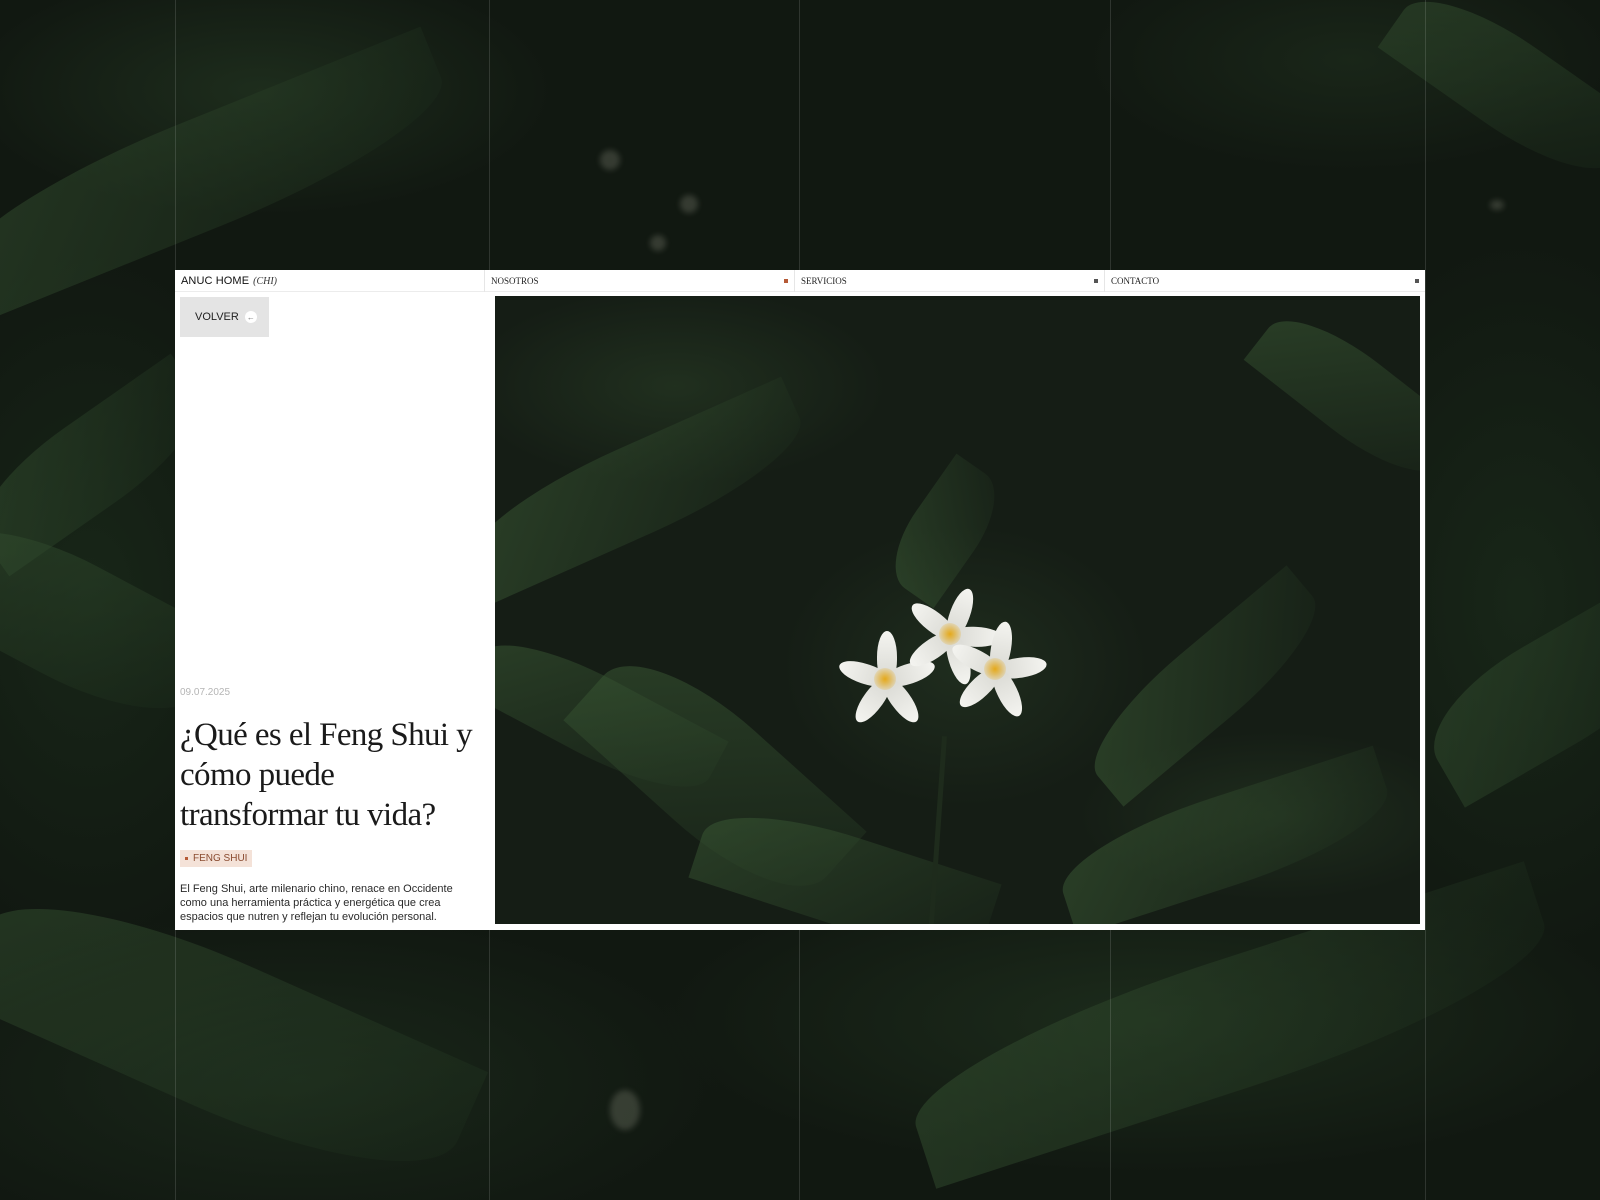 The width and height of the screenshot is (1600, 1200). Describe the element at coordinates (640, 281) in the screenshot. I see `nav-item-nosotros: NOSOTROS` at that location.